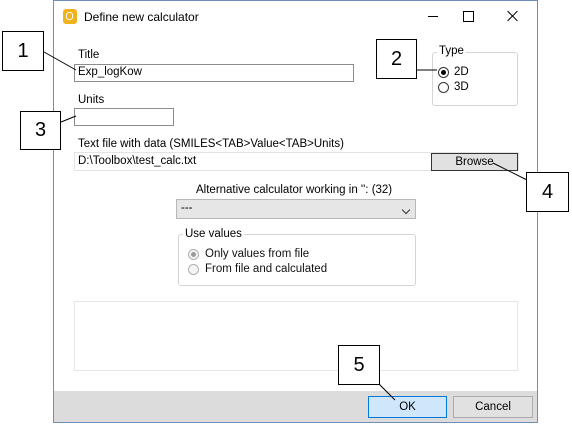 The image size is (572, 429). What do you see at coordinates (187, 208) in the screenshot?
I see `alt-calculator-value: ---` at bounding box center [187, 208].